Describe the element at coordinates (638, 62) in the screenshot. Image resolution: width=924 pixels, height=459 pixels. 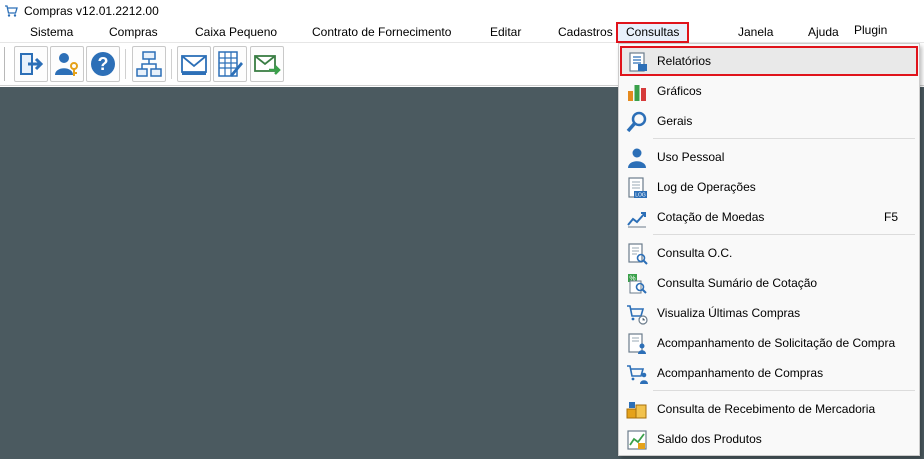
I see `report-icon` at that location.